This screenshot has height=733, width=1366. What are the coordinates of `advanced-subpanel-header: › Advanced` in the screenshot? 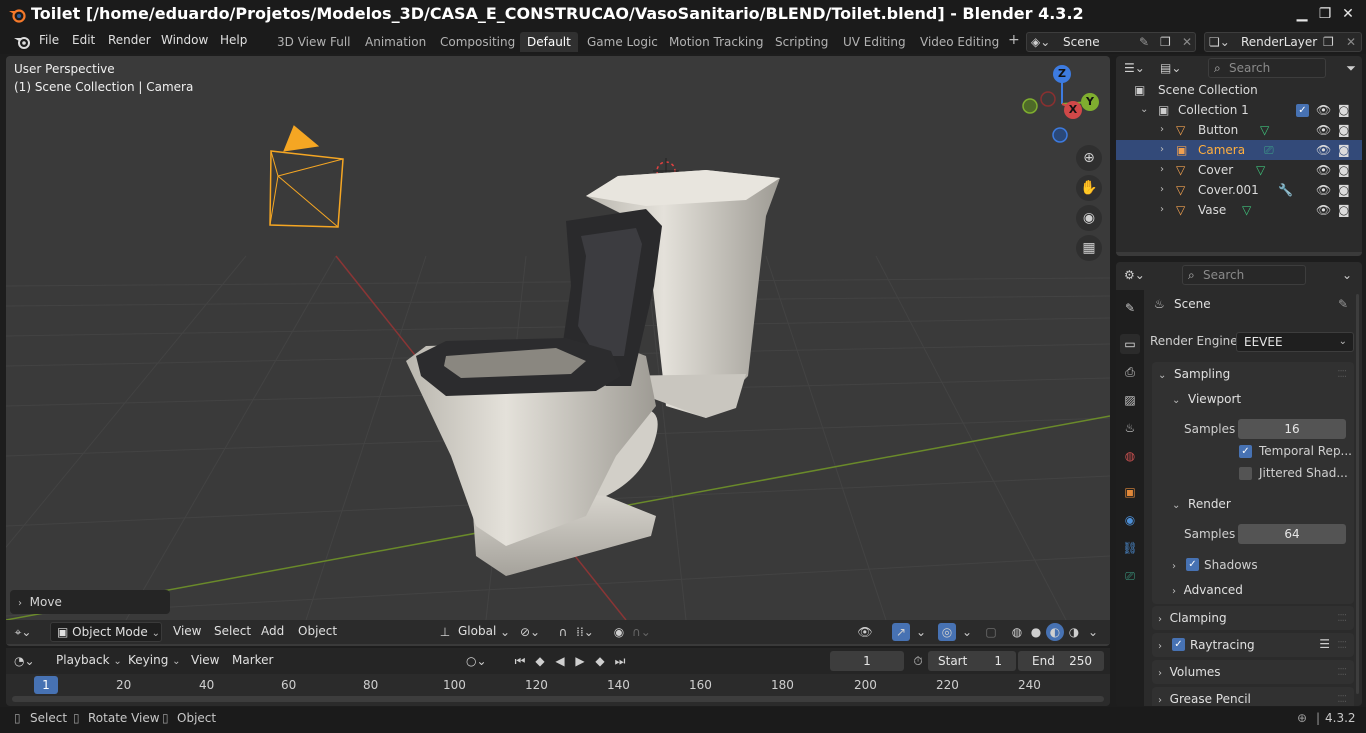 It's located at (1207, 590).